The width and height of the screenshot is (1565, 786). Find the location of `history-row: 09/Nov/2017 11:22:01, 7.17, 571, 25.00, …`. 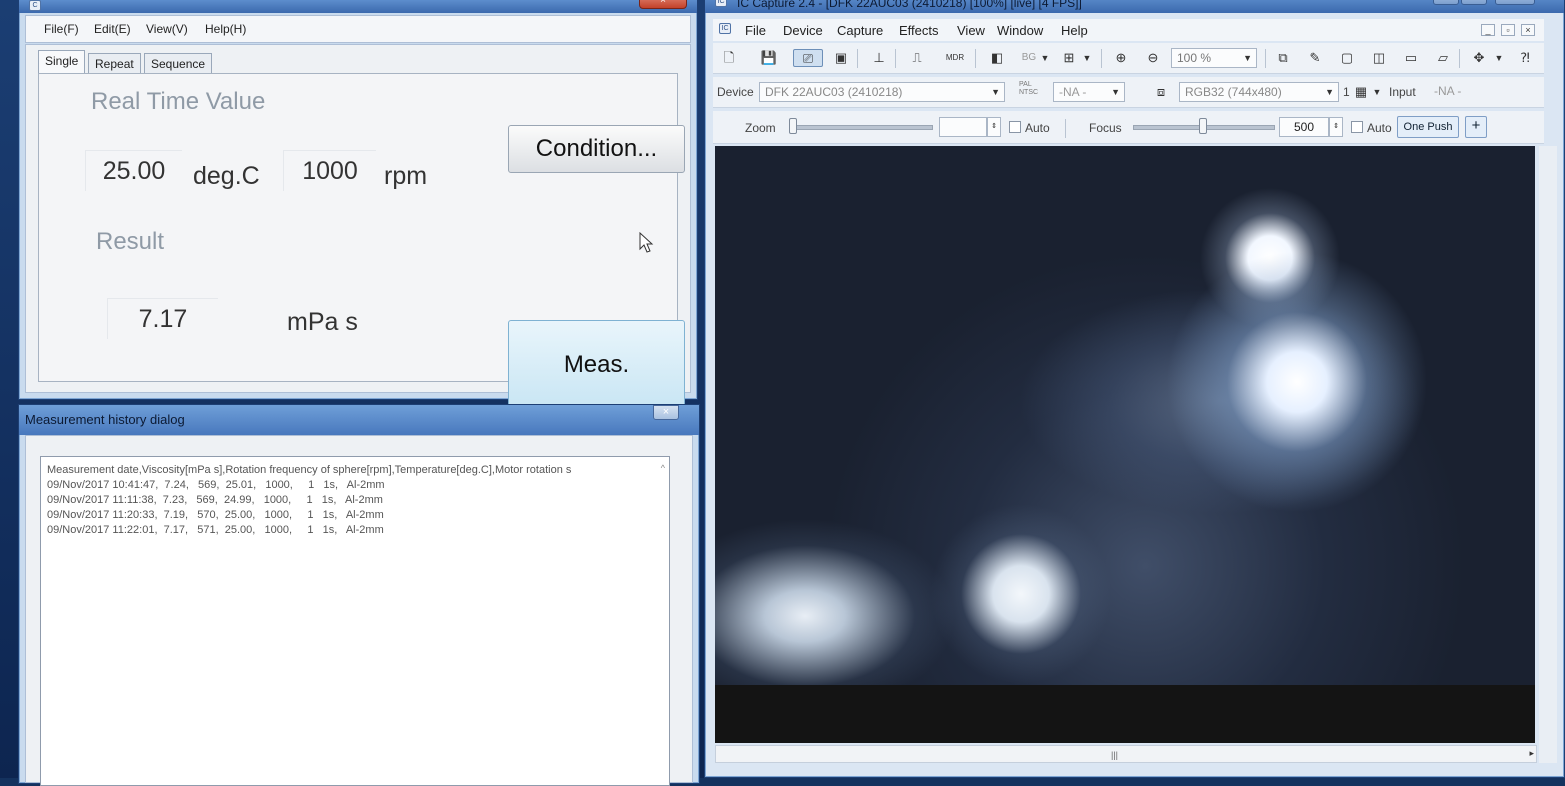

history-row: 09/Nov/2017 11:22:01, 7.17, 571, 25.00, … is located at coordinates (358, 530).